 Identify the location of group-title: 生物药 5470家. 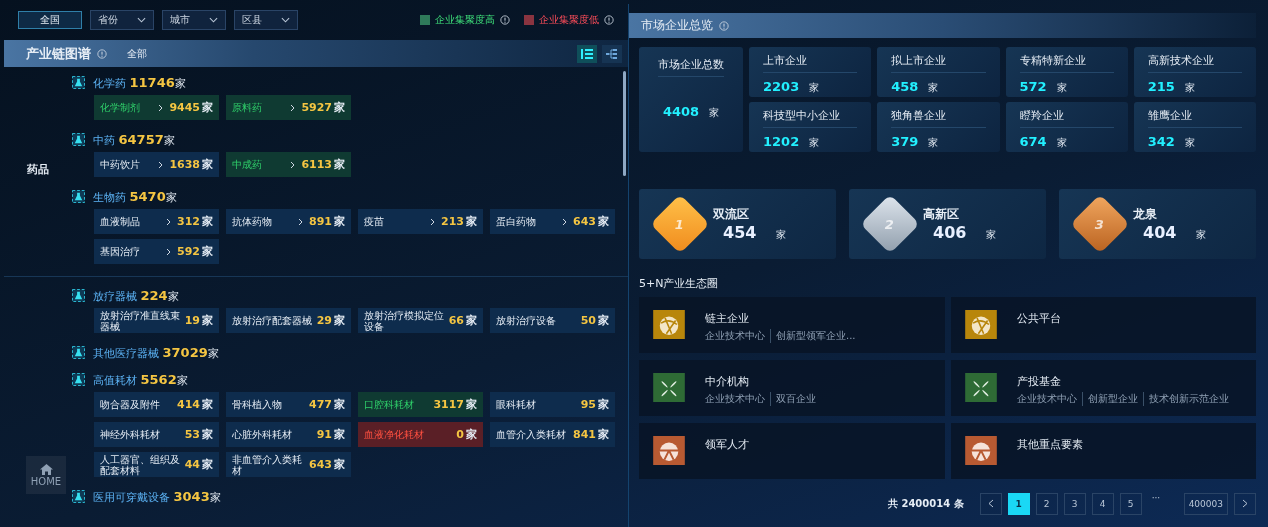
(135, 196).